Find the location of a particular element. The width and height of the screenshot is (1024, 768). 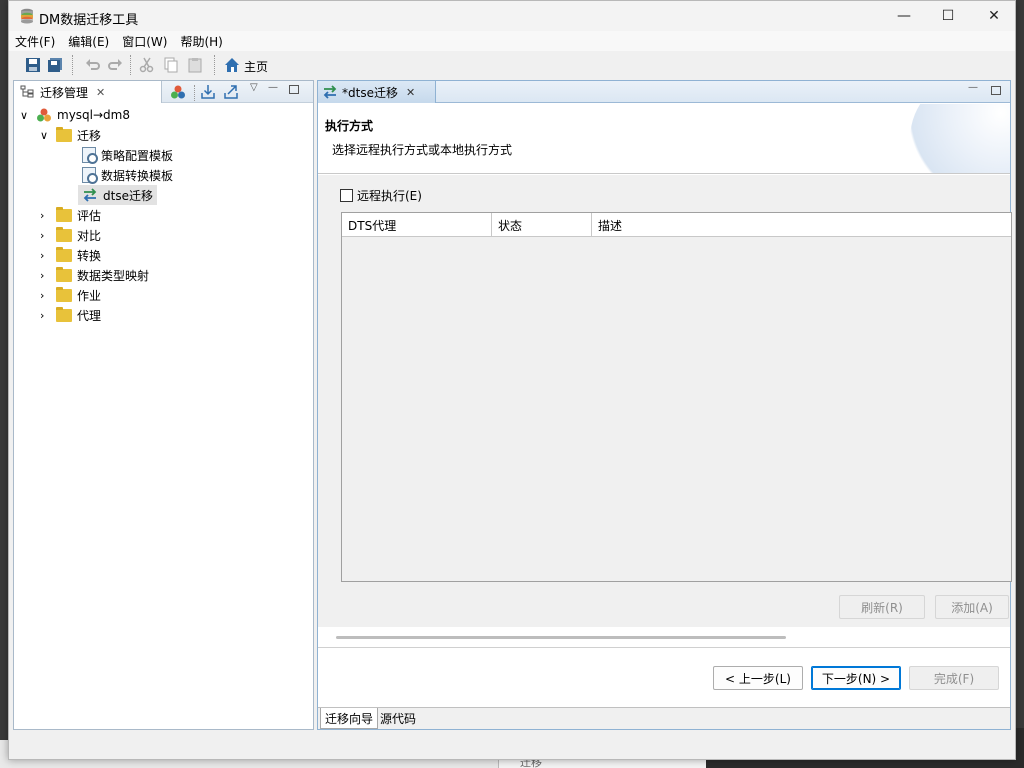

menu-window: 窗口(W) is located at coordinates (144, 41).